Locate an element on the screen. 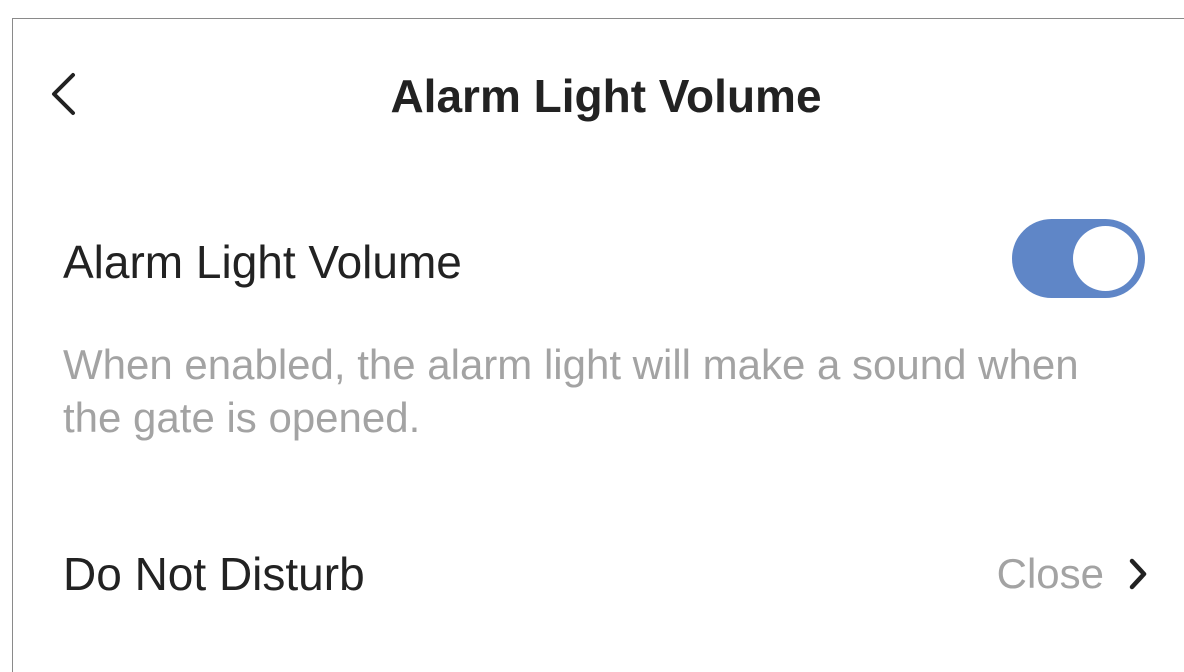 The width and height of the screenshot is (1184, 672). do-not-disturb-row: Do Not Disturb Close is located at coordinates (592, 575).